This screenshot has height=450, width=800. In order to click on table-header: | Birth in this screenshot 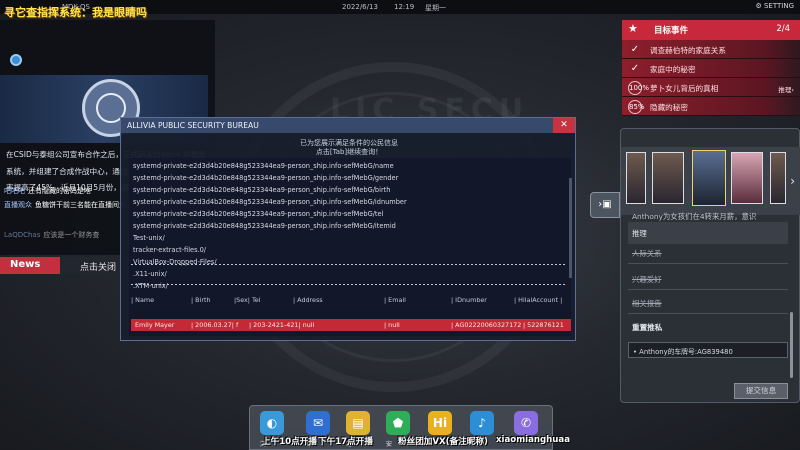, I will do `click(201, 300)`.